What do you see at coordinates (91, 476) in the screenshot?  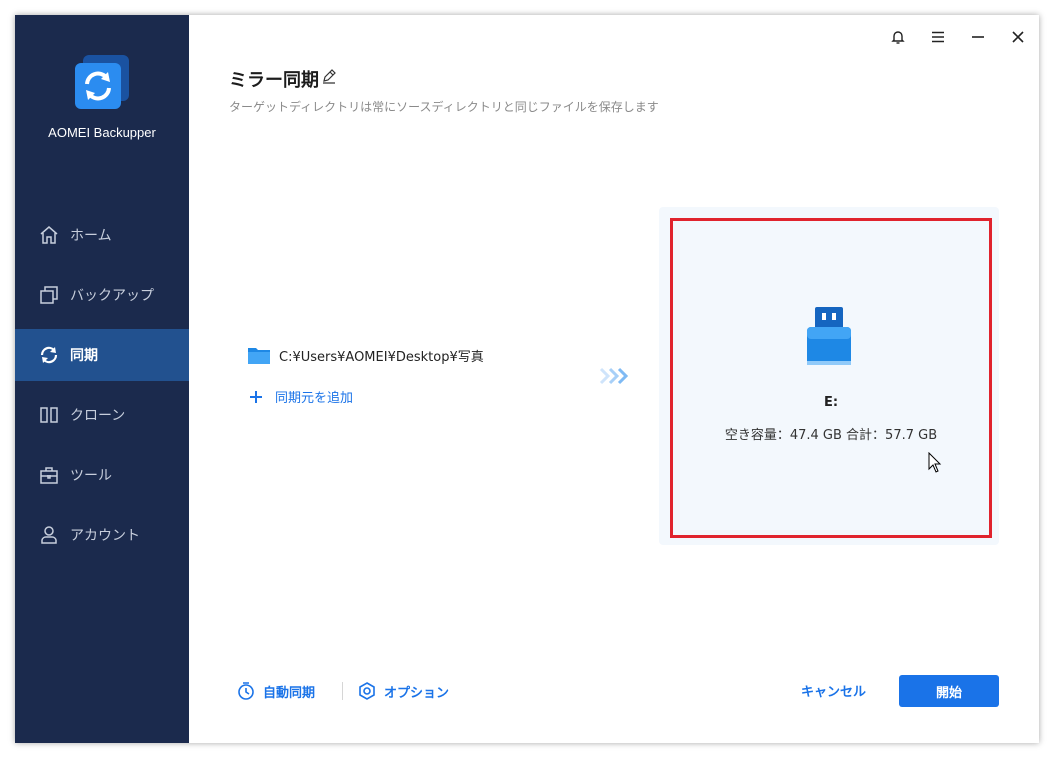 I see `sidebar-item-label: ツール` at bounding box center [91, 476].